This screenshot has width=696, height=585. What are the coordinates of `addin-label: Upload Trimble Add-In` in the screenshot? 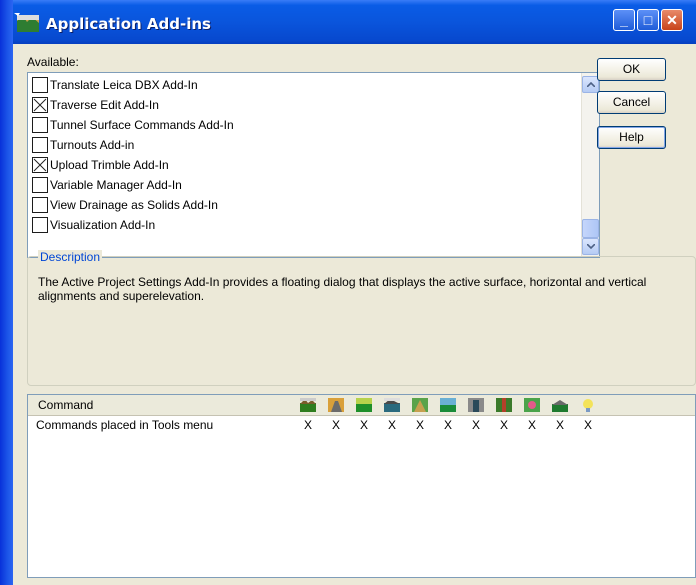 It's located at (109, 165).